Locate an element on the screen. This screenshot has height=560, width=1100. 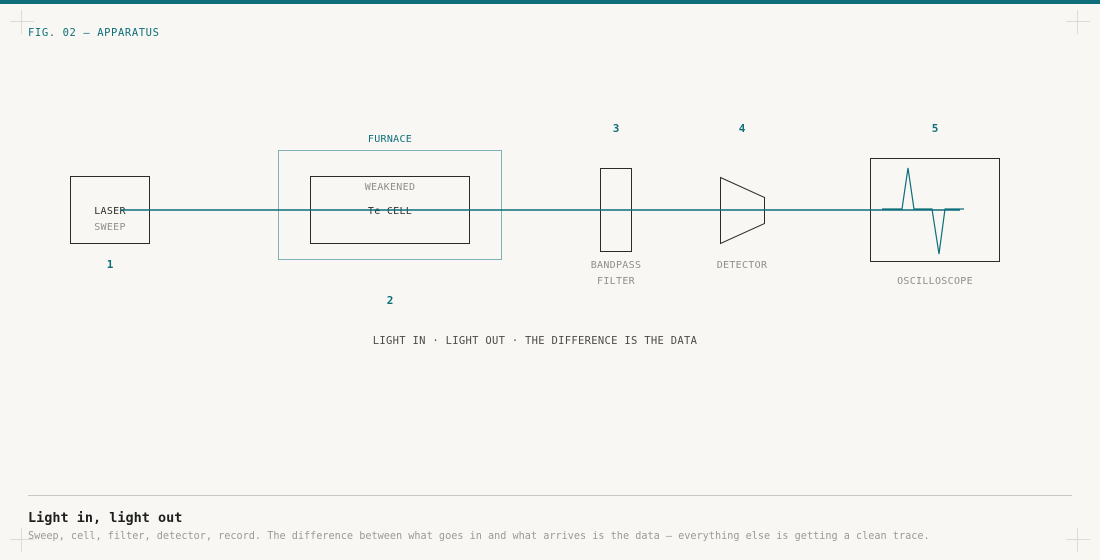
cell-label-weakened: WEAKENED is located at coordinates (390, 187).